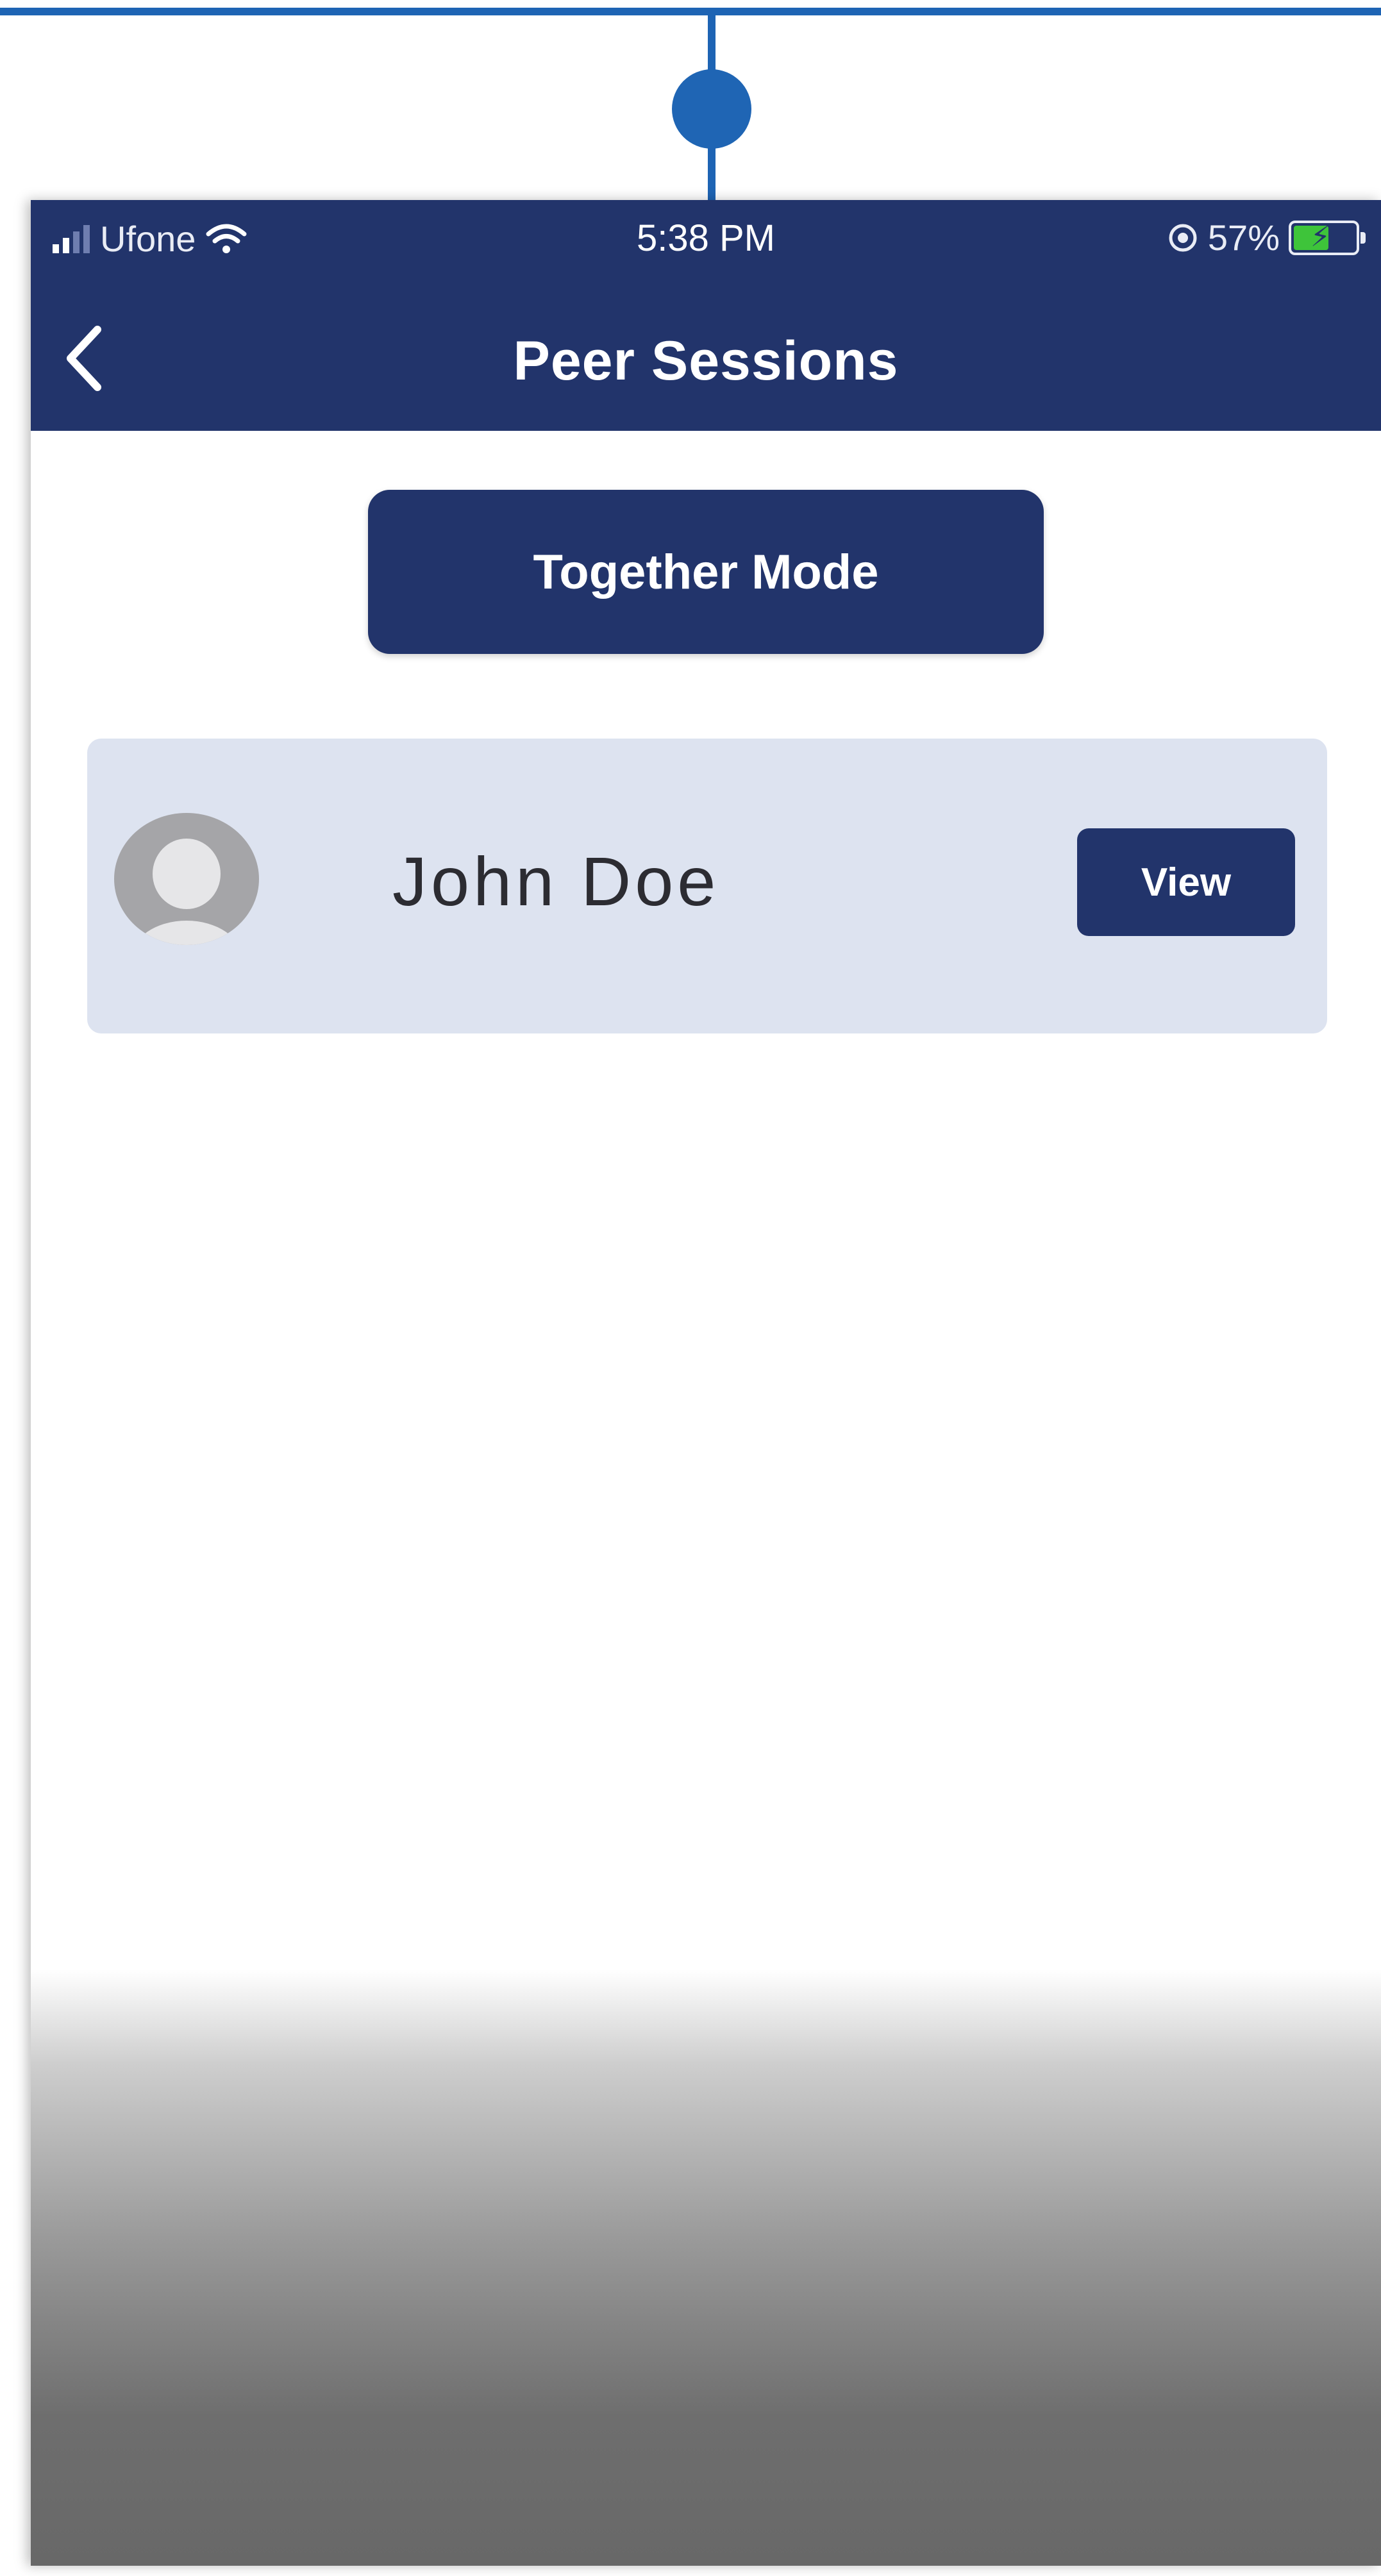 The image size is (1381, 2576). What do you see at coordinates (1186, 882) in the screenshot?
I see `view-button: View` at bounding box center [1186, 882].